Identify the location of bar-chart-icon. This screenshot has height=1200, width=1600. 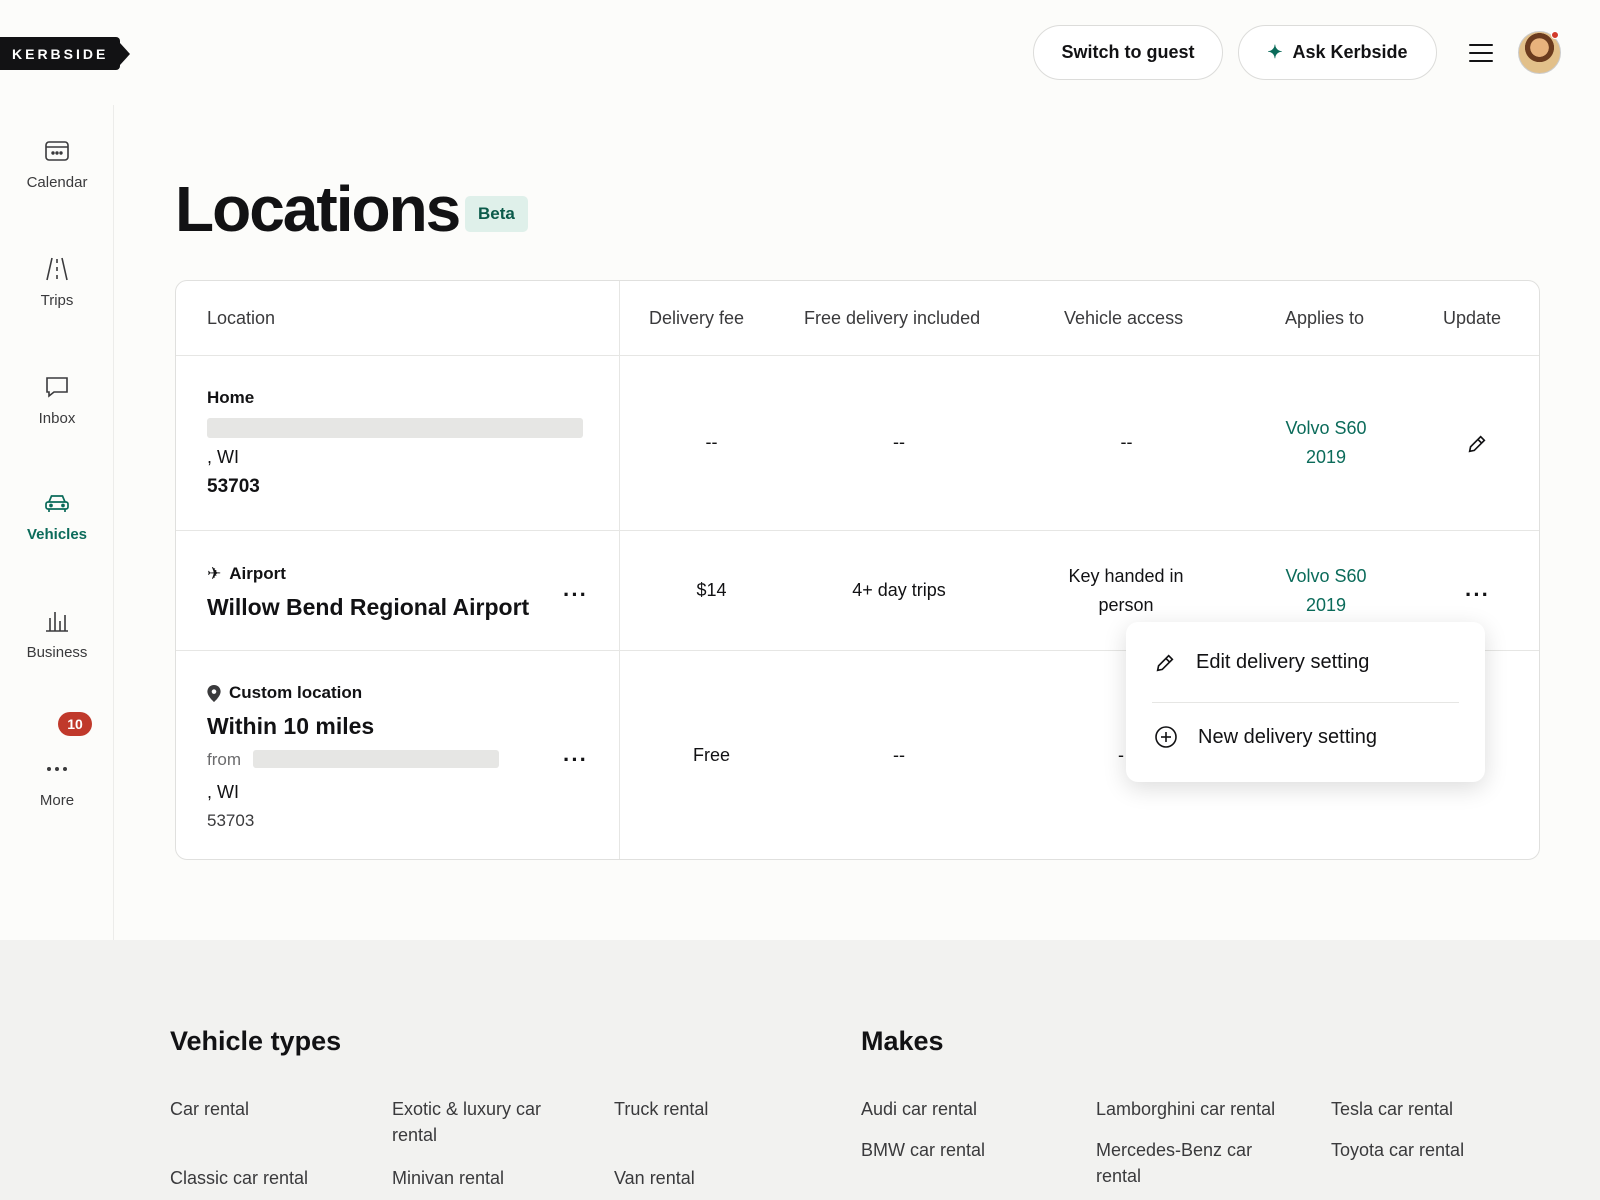
(57, 622).